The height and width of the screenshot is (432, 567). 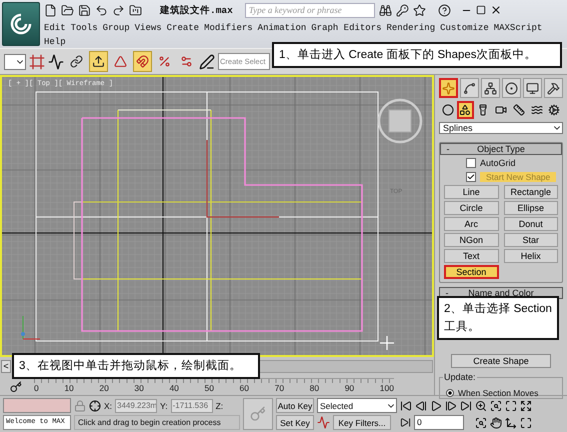 I want to click on coord-label: Y:, so click(x=164, y=405).